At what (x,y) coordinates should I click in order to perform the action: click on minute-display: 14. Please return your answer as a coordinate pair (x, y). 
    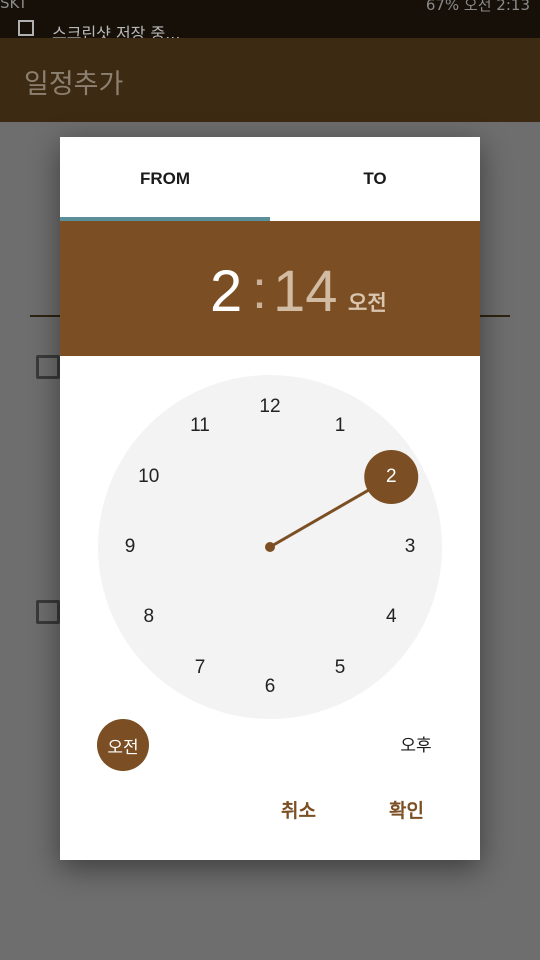
    Looking at the image, I should click on (305, 292).